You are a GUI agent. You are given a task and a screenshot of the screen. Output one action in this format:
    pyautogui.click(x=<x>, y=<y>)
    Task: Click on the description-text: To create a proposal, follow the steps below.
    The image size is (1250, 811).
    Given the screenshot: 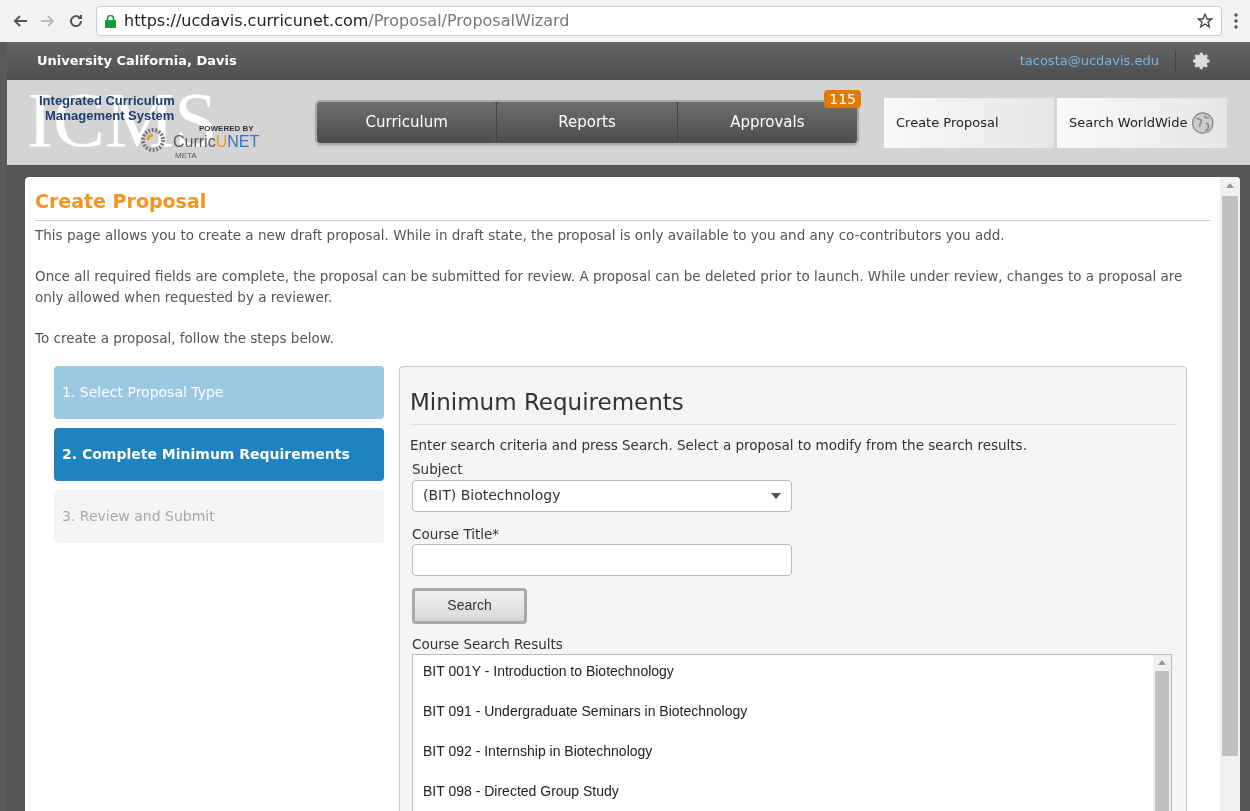 What is the action you would take?
    pyautogui.click(x=185, y=338)
    